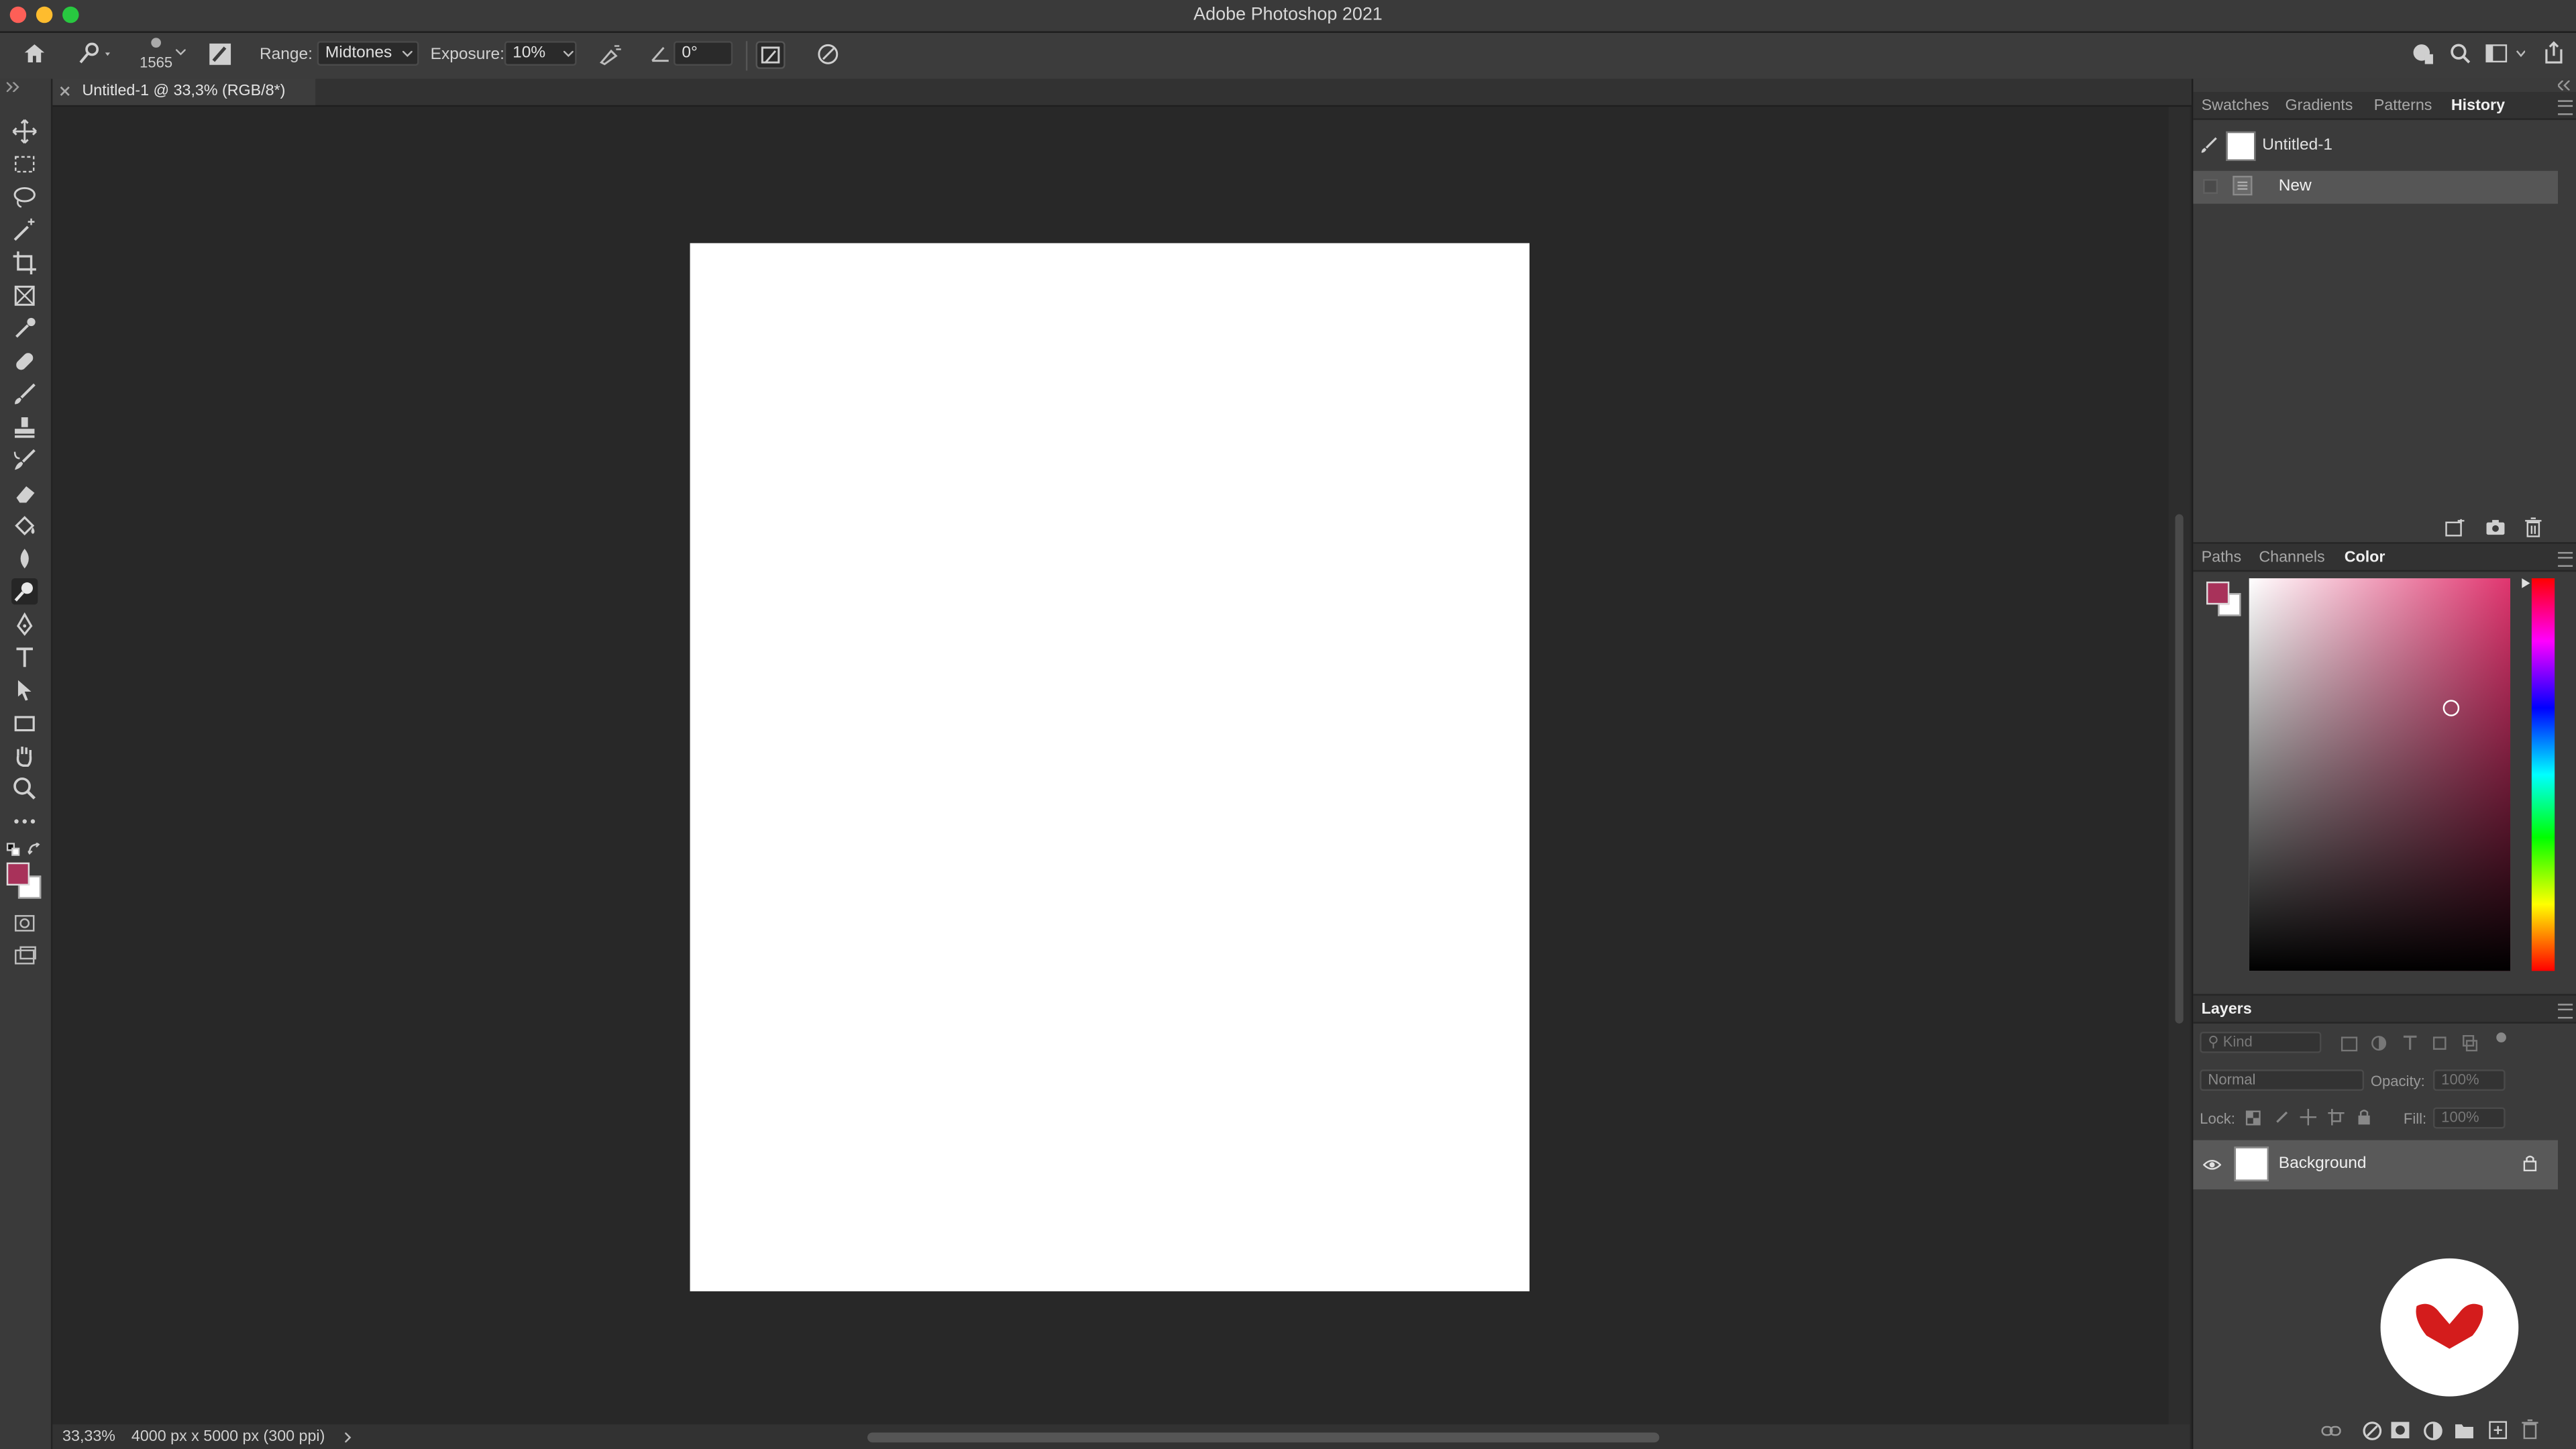 This screenshot has width=2576, height=1449. Describe the element at coordinates (2501, 1037) in the screenshot. I see `filter-toggle-icon` at that location.